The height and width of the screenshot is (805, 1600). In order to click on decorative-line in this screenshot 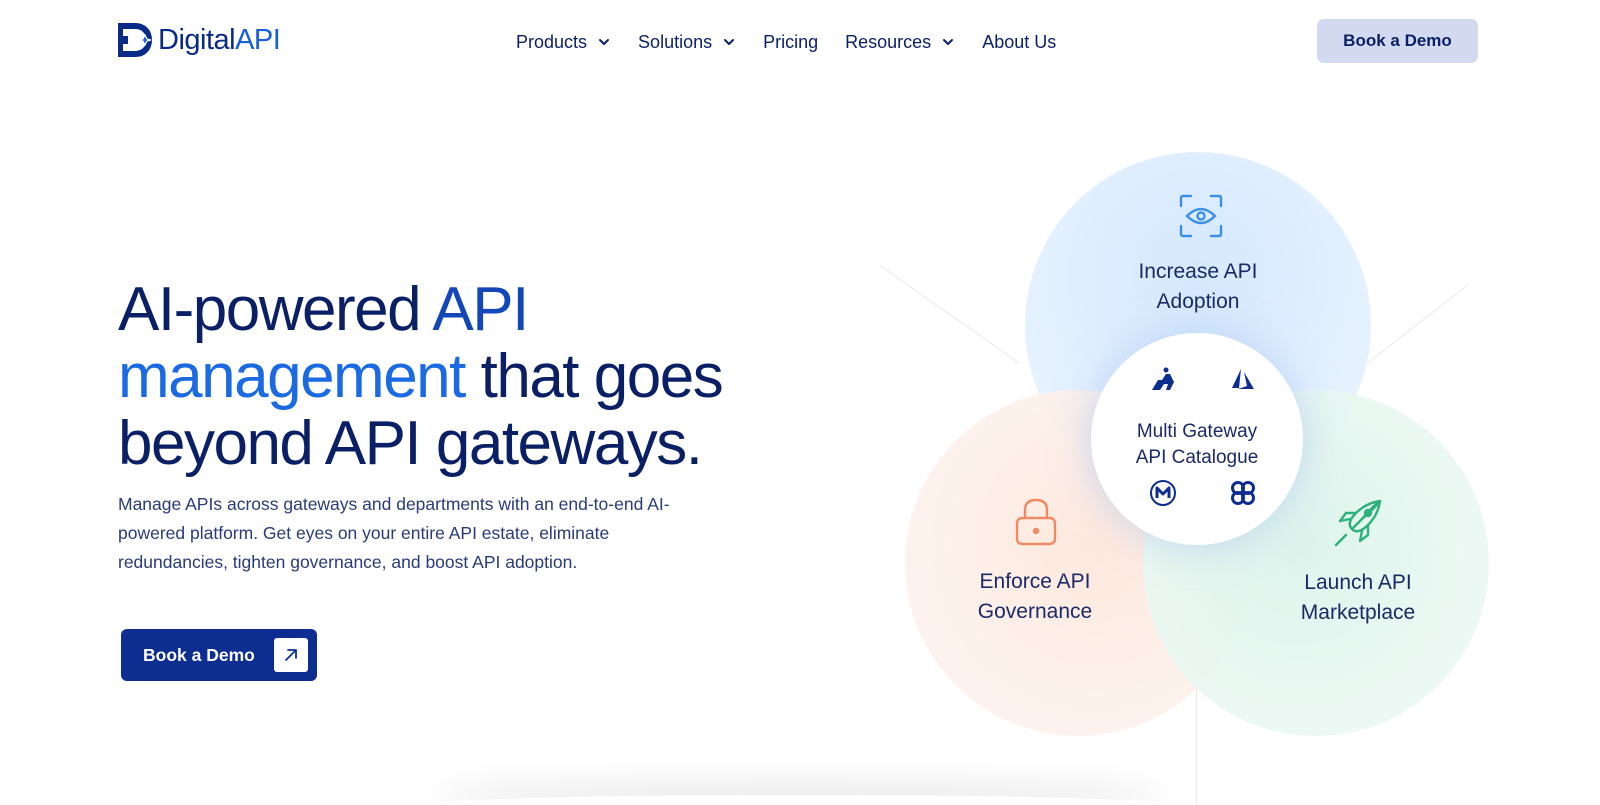, I will do `click(949, 314)`.